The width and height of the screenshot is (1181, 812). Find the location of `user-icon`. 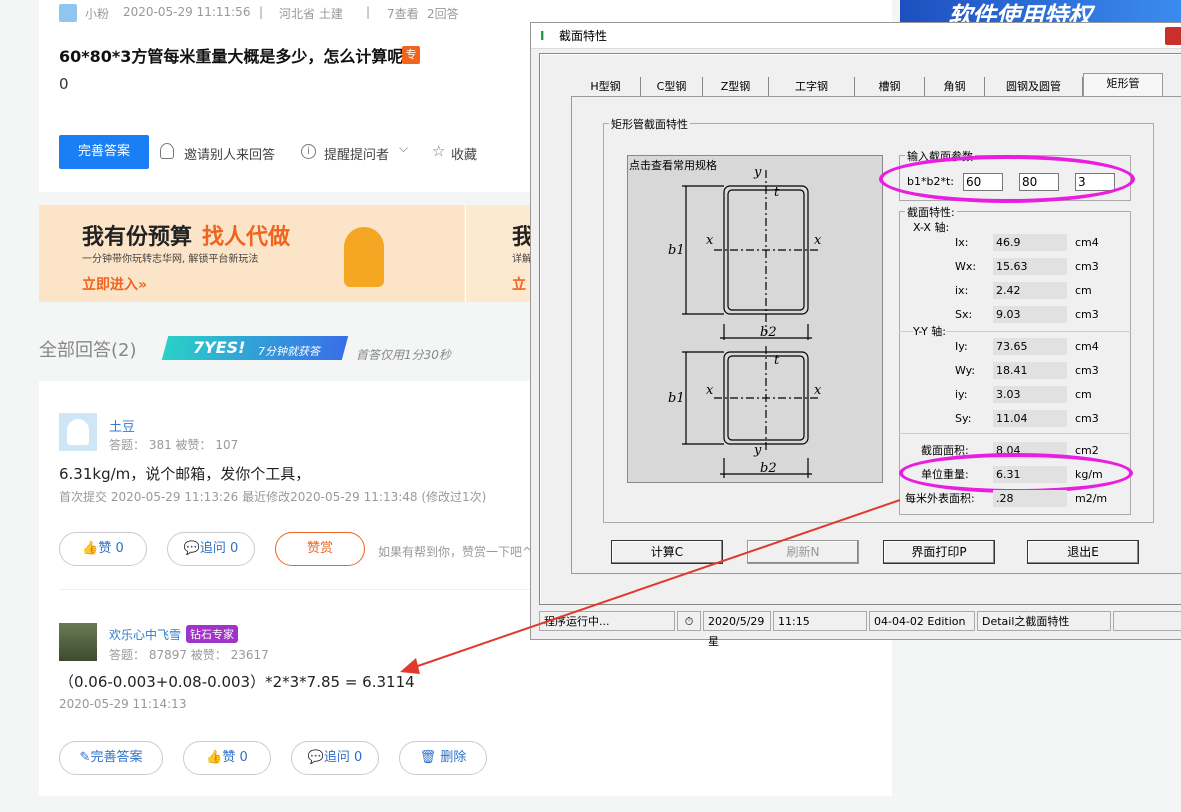

user-icon is located at coordinates (167, 151).